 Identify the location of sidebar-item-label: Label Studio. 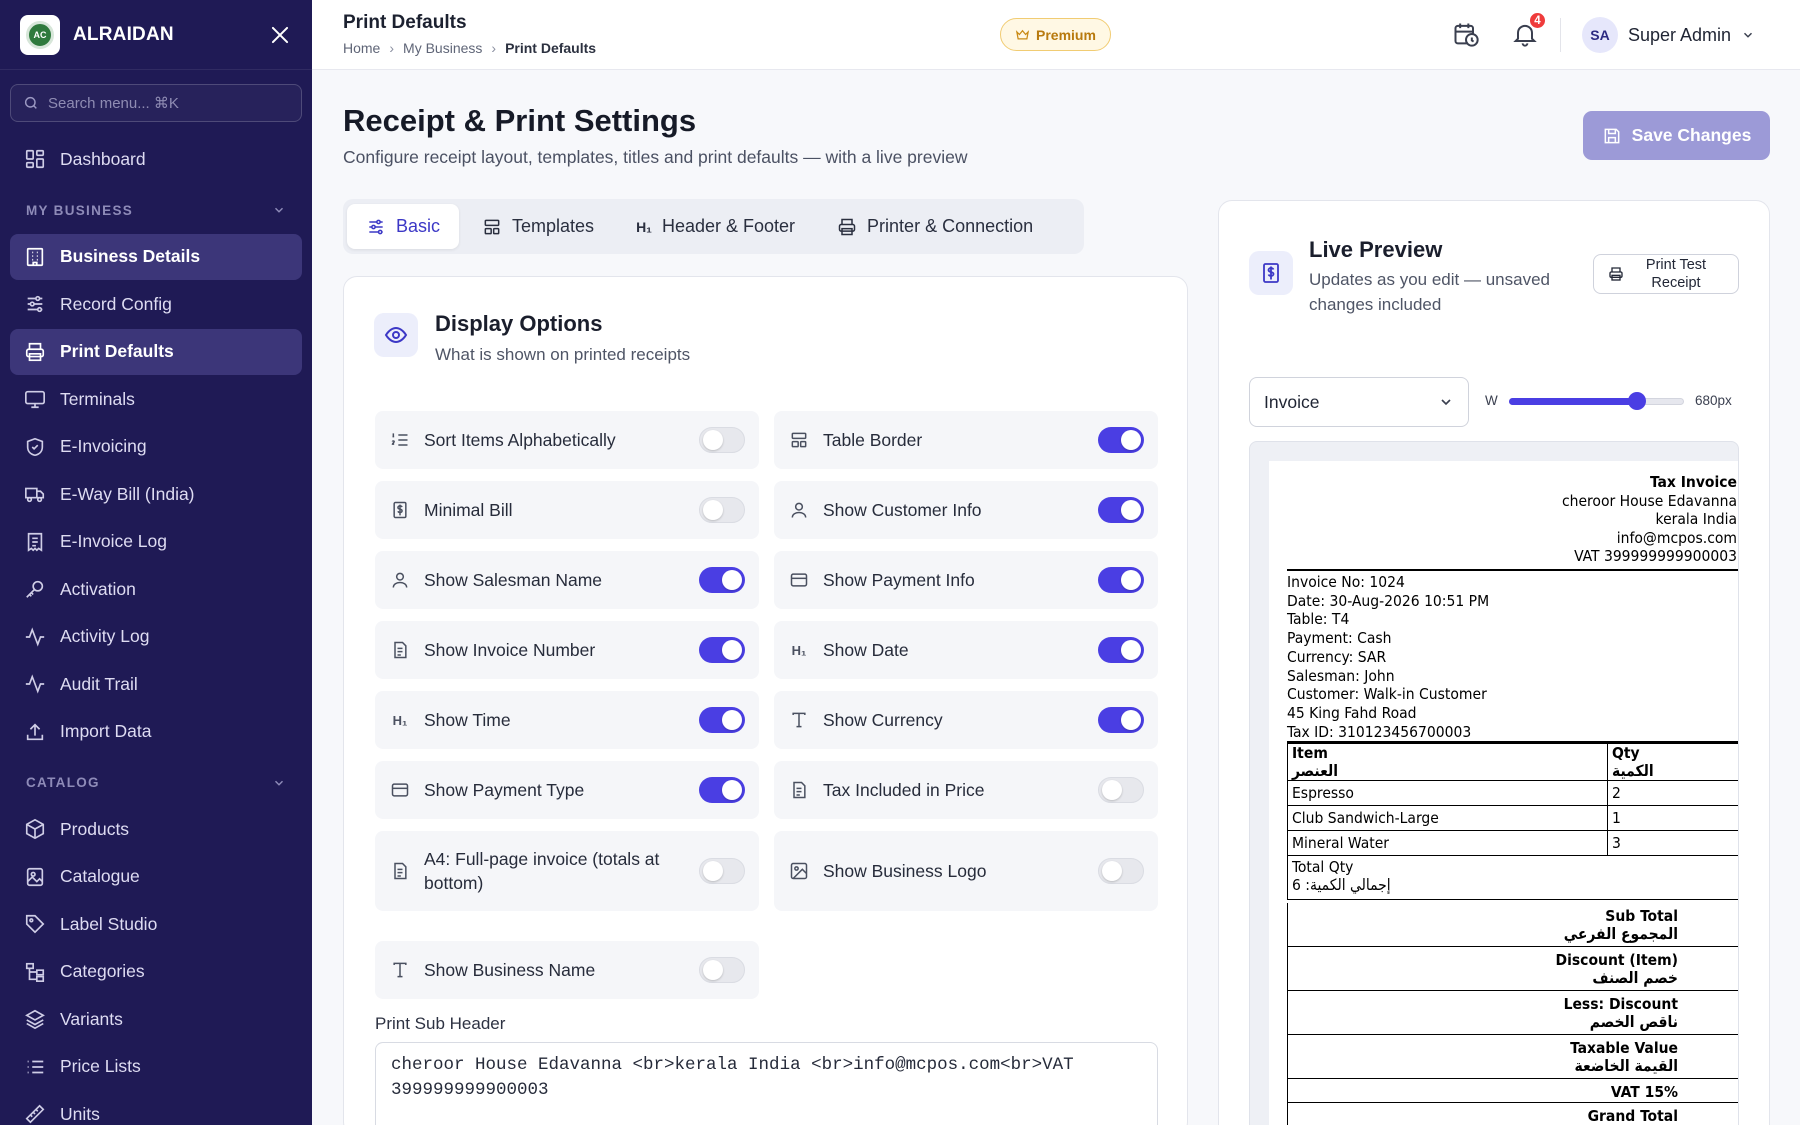
(109, 923).